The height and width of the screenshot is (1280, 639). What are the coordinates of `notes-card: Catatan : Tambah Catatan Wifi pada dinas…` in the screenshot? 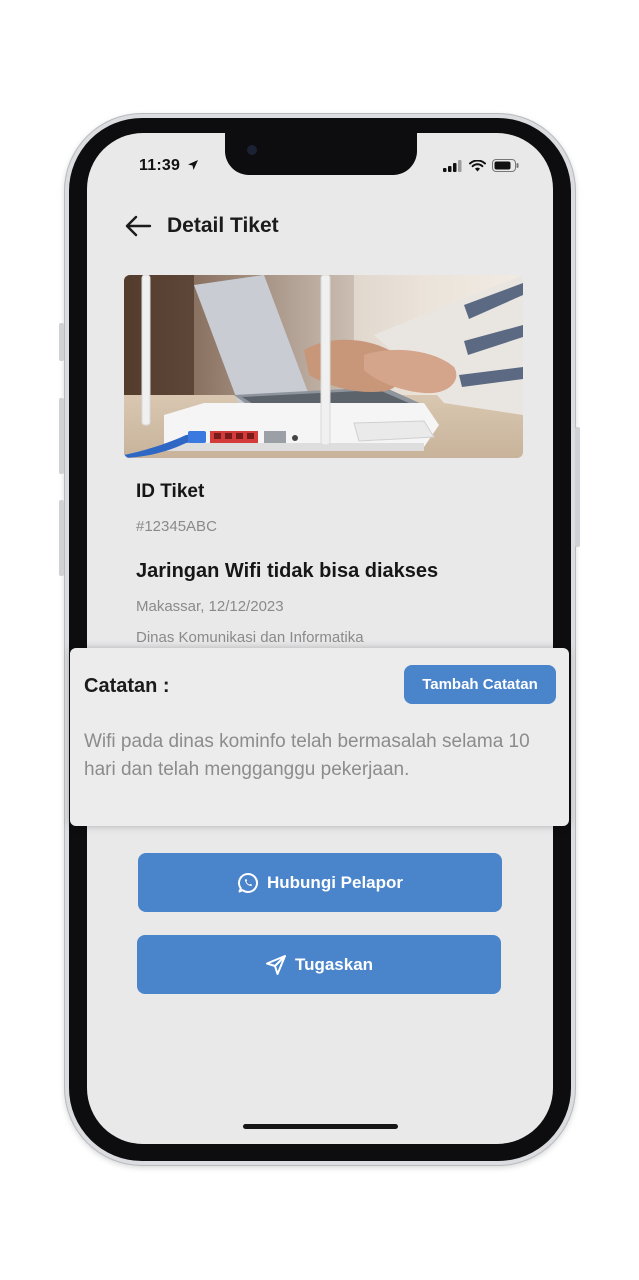 It's located at (319, 737).